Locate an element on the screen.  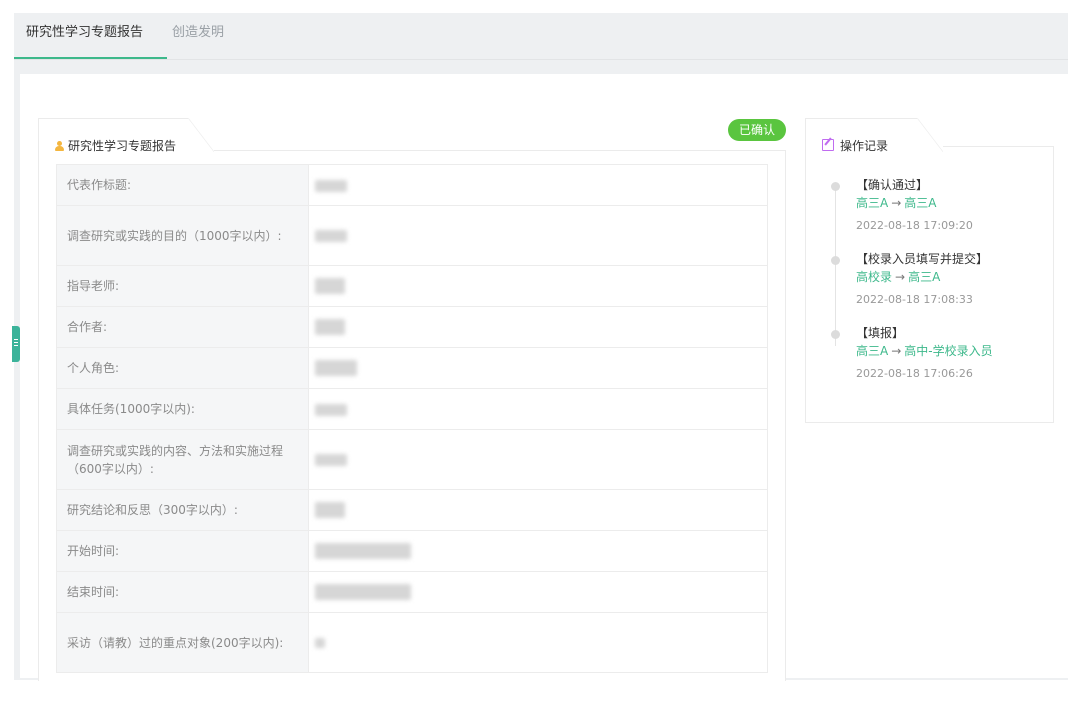
field-label: 个人角色: is located at coordinates (182, 368).